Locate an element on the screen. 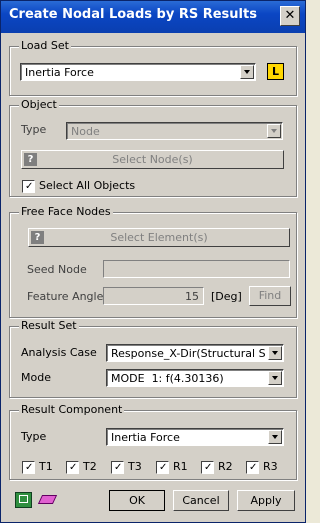 The image size is (320, 523). analysis-case-label: Analysis Case is located at coordinates (59, 352).